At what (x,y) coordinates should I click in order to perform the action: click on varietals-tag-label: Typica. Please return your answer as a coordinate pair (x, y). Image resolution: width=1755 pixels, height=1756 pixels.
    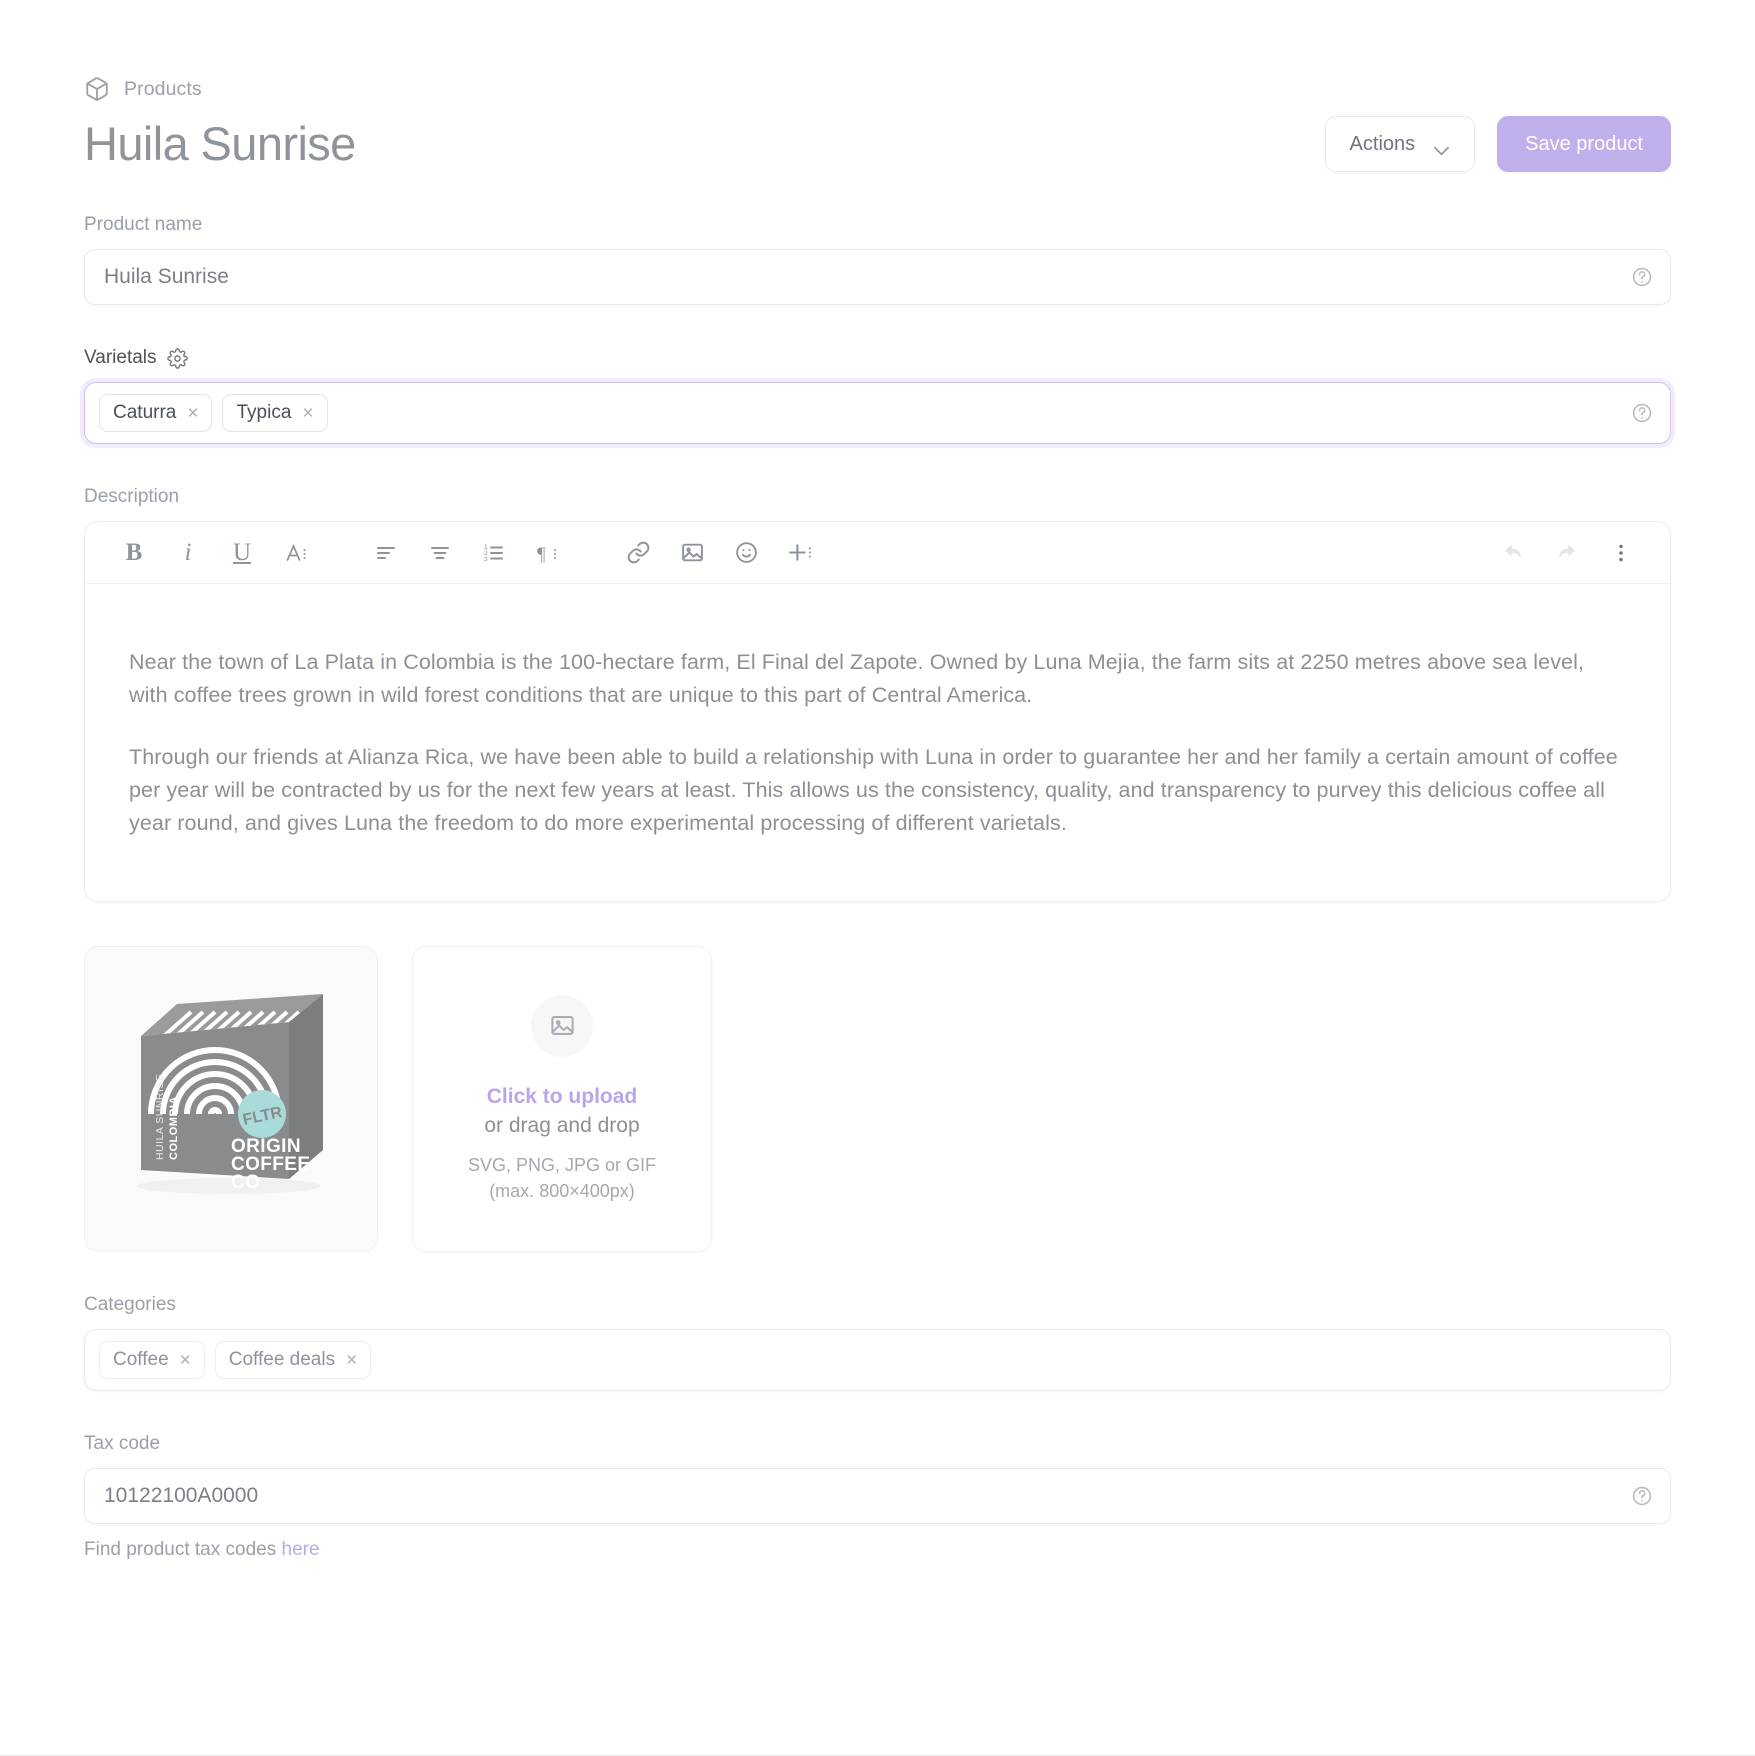
    Looking at the image, I should click on (264, 412).